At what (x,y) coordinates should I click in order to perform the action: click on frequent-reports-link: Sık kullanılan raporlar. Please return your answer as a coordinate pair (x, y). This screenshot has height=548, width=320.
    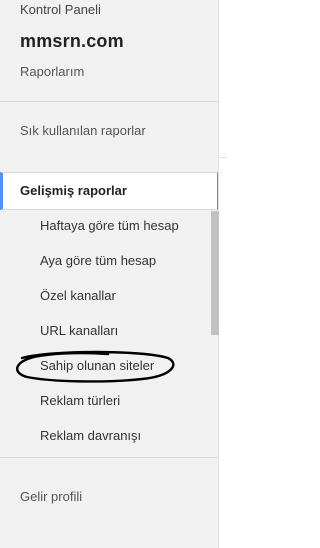
    Looking at the image, I should click on (83, 130).